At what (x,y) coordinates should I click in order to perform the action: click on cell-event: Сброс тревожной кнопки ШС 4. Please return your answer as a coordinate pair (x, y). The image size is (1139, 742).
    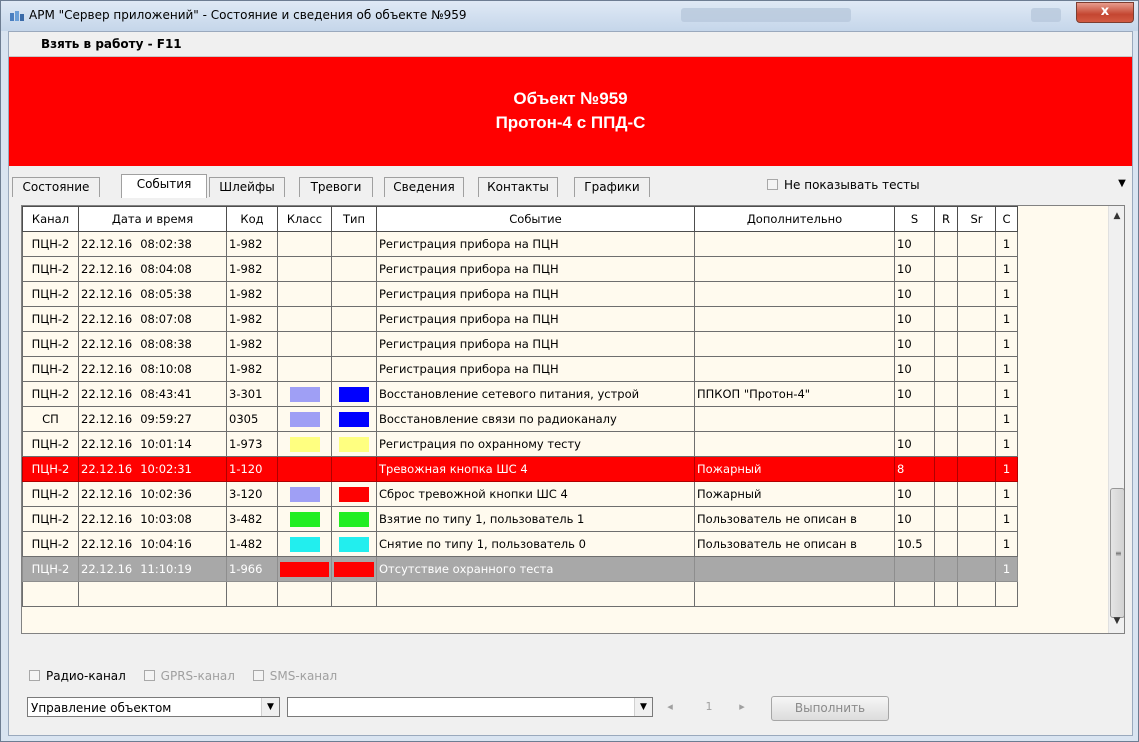
    Looking at the image, I should click on (535, 494).